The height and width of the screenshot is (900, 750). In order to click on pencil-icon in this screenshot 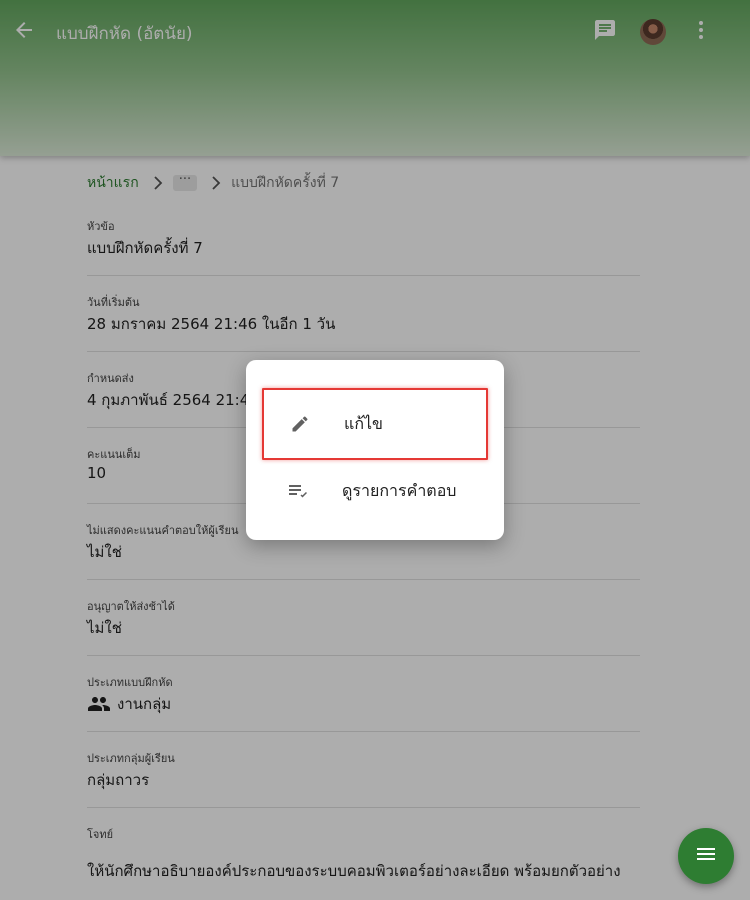, I will do `click(300, 424)`.